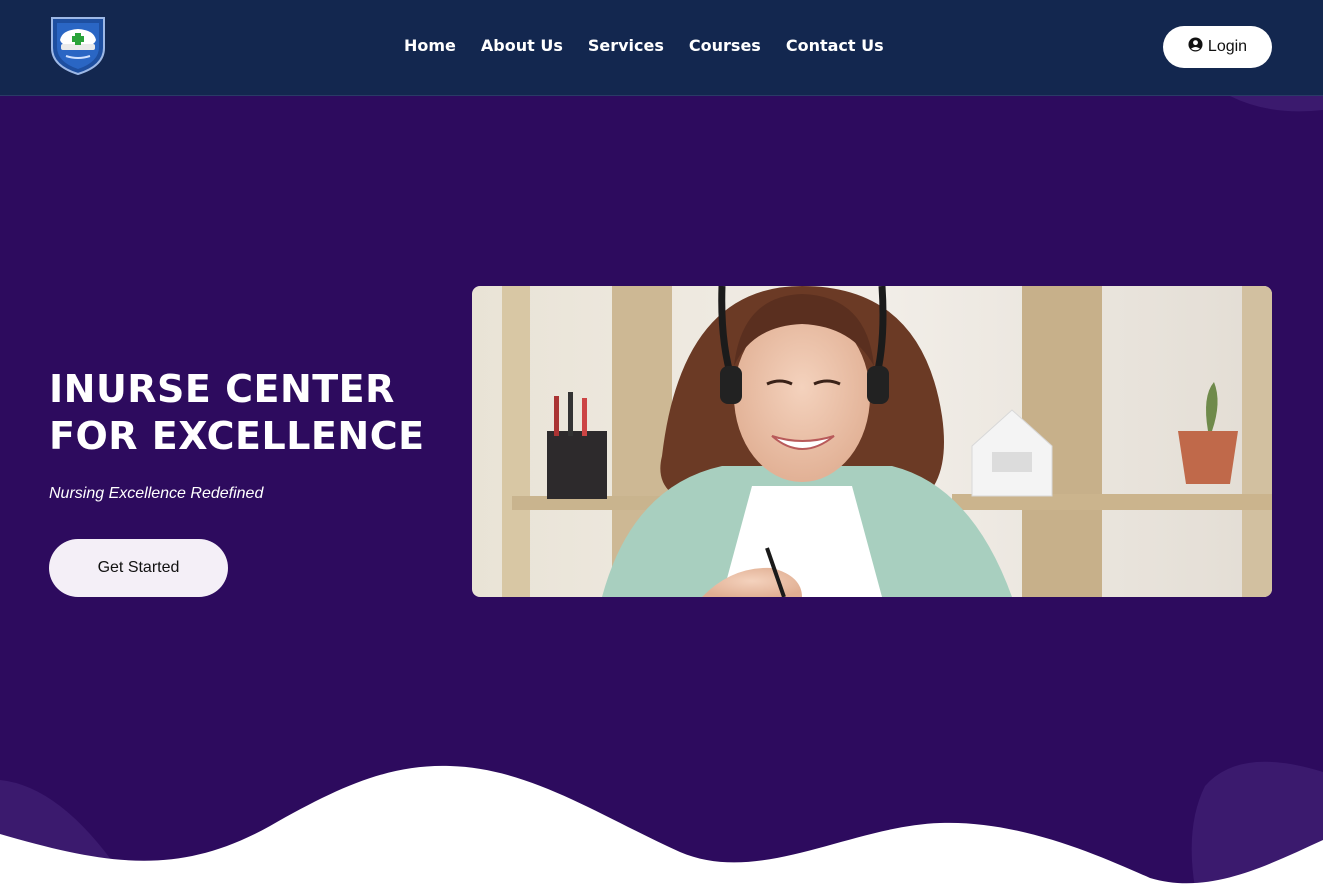 Image resolution: width=1323 pixels, height=888 pixels. Describe the element at coordinates (1195, 47) in the screenshot. I see `user-circle-icon` at that location.